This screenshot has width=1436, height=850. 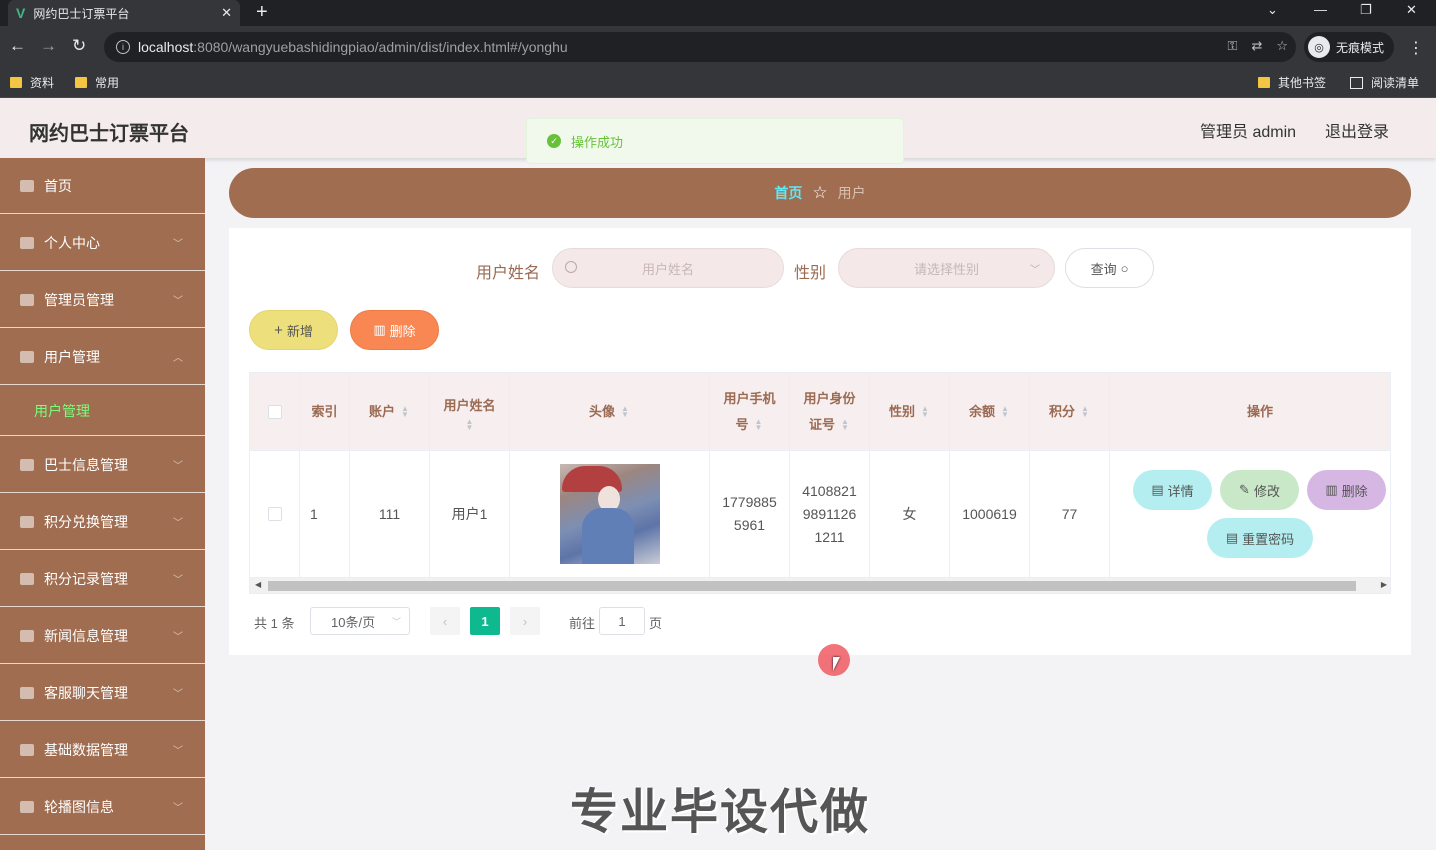 I want to click on browser-tab: V 网约巴士订票平台 ✕, so click(x=124, y=13).